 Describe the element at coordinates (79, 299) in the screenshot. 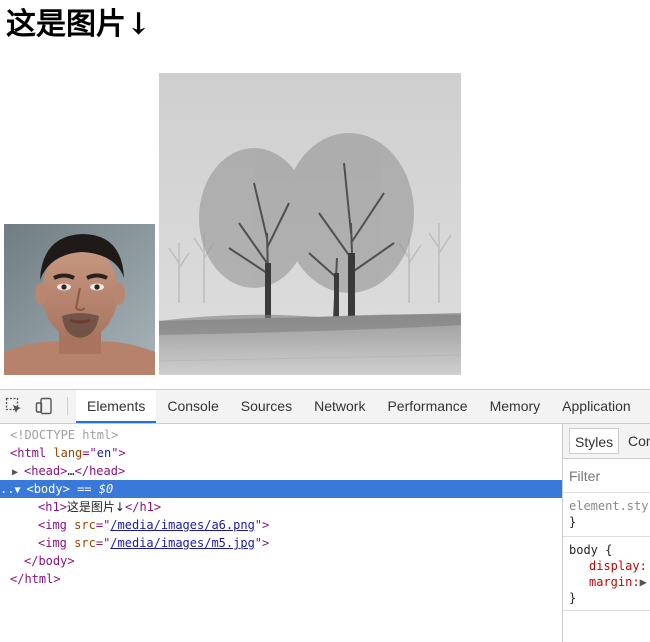

I see `portrait-photo` at that location.